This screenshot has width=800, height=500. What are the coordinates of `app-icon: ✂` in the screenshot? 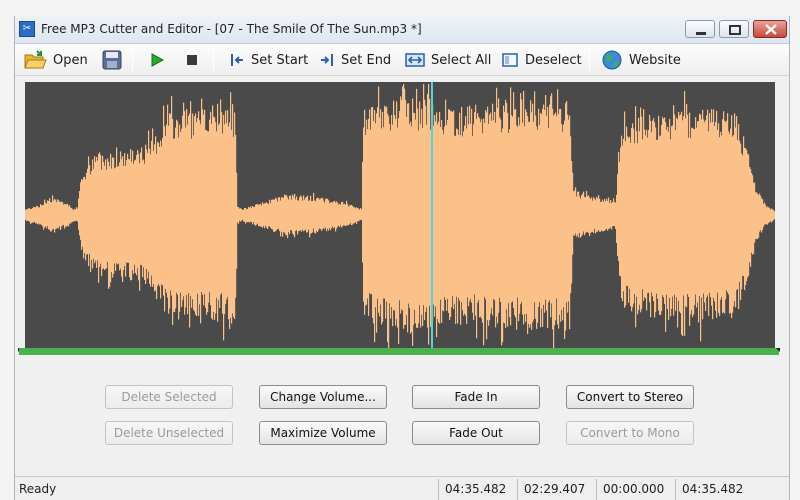 It's located at (27, 29).